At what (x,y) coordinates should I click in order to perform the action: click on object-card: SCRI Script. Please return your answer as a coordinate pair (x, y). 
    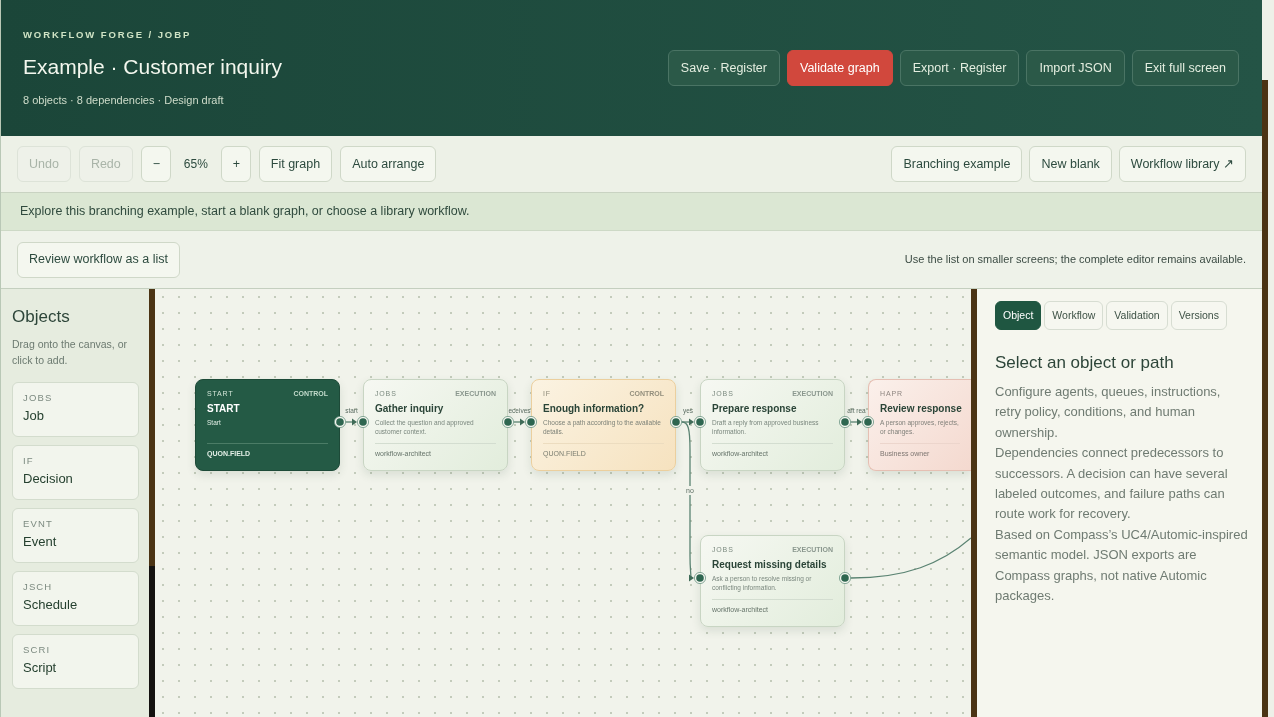
    Looking at the image, I should click on (75, 661).